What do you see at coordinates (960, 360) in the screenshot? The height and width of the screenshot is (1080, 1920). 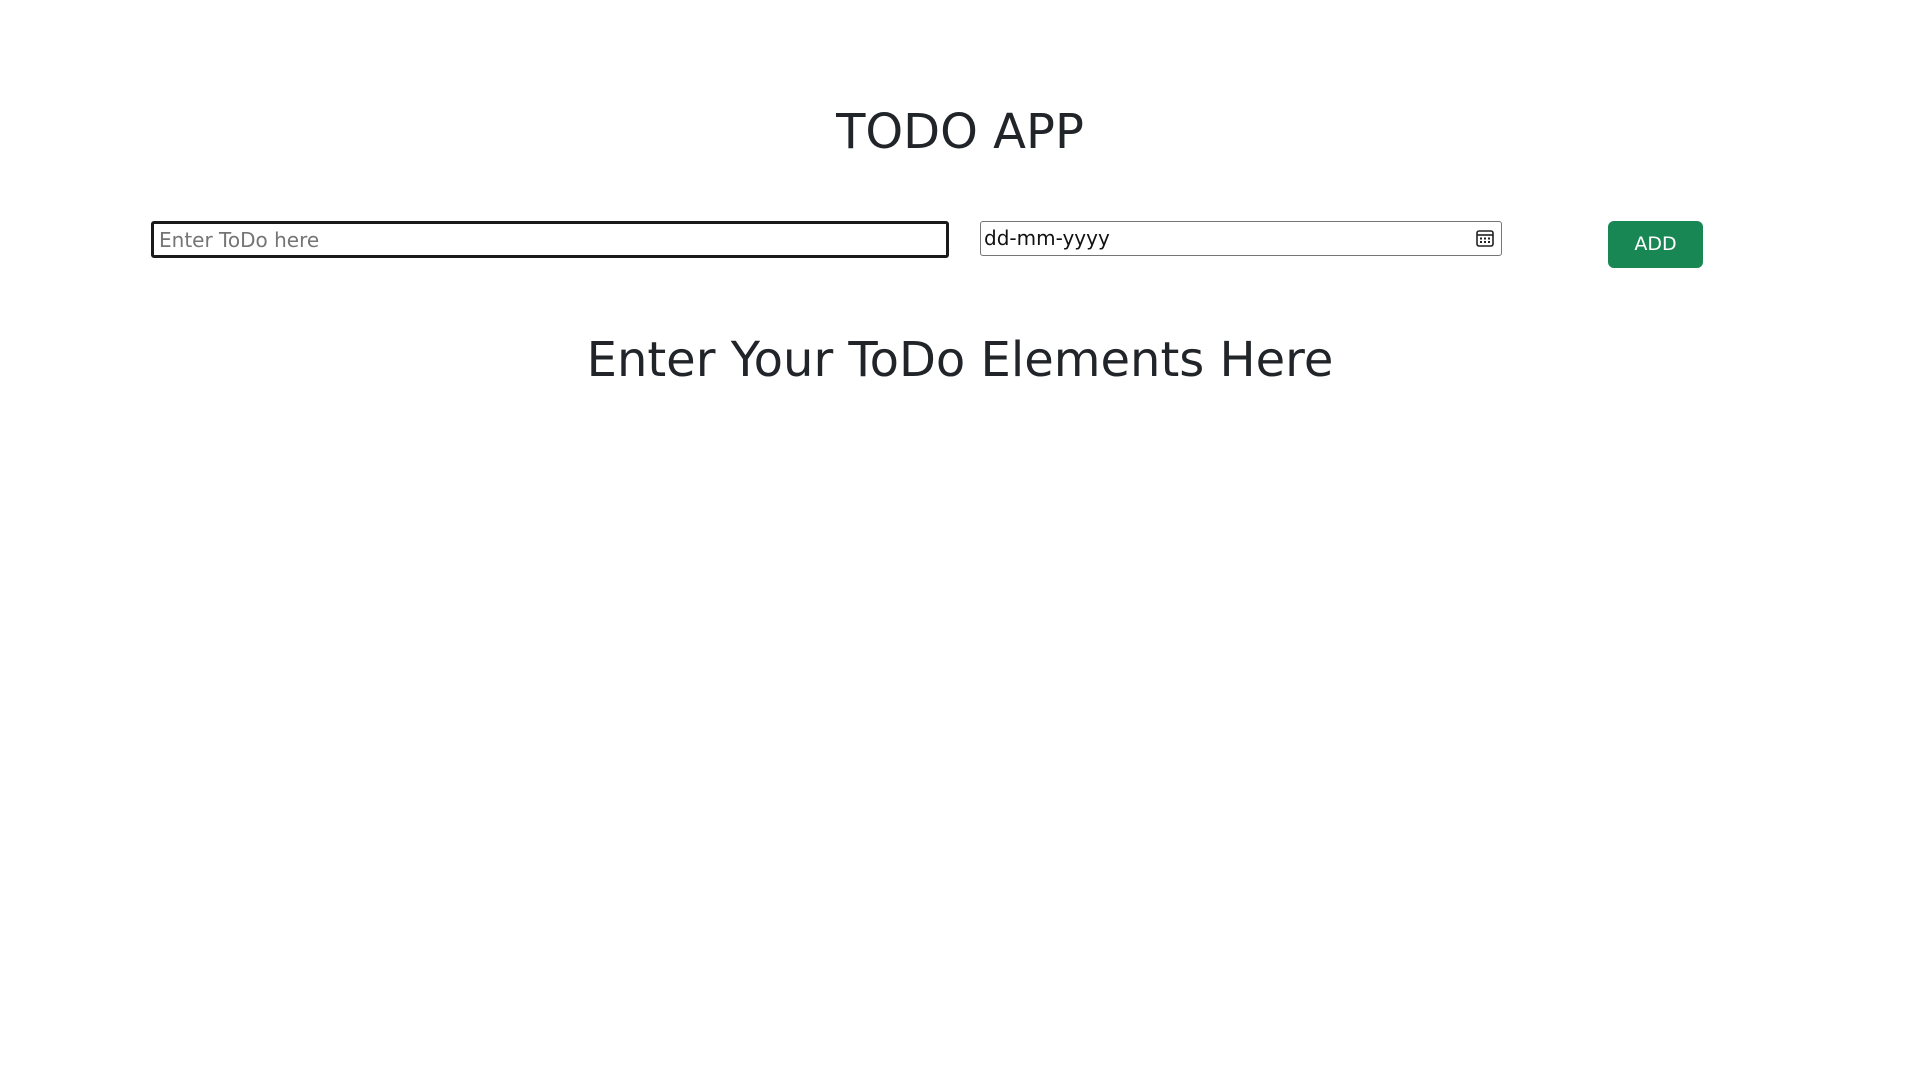 I see `todo-list-empty-message: Enter Your ToDo Elements Here` at bounding box center [960, 360].